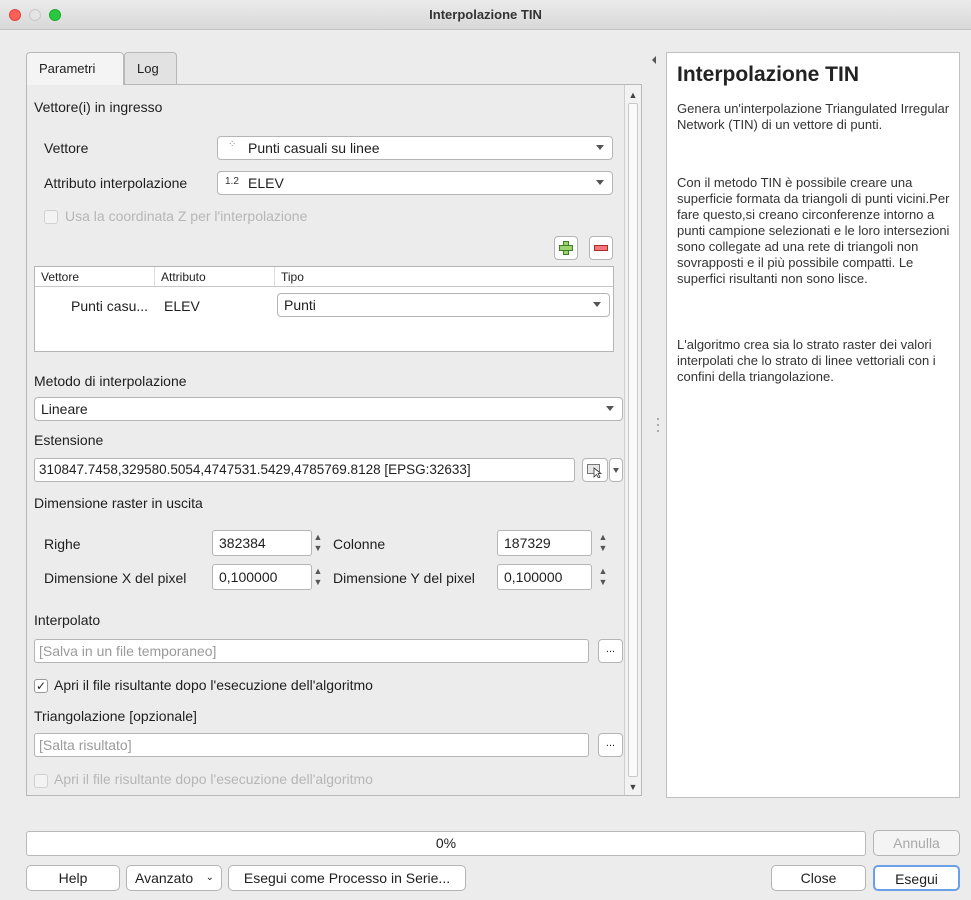  I want to click on cols-label: Colonne, so click(359, 544).